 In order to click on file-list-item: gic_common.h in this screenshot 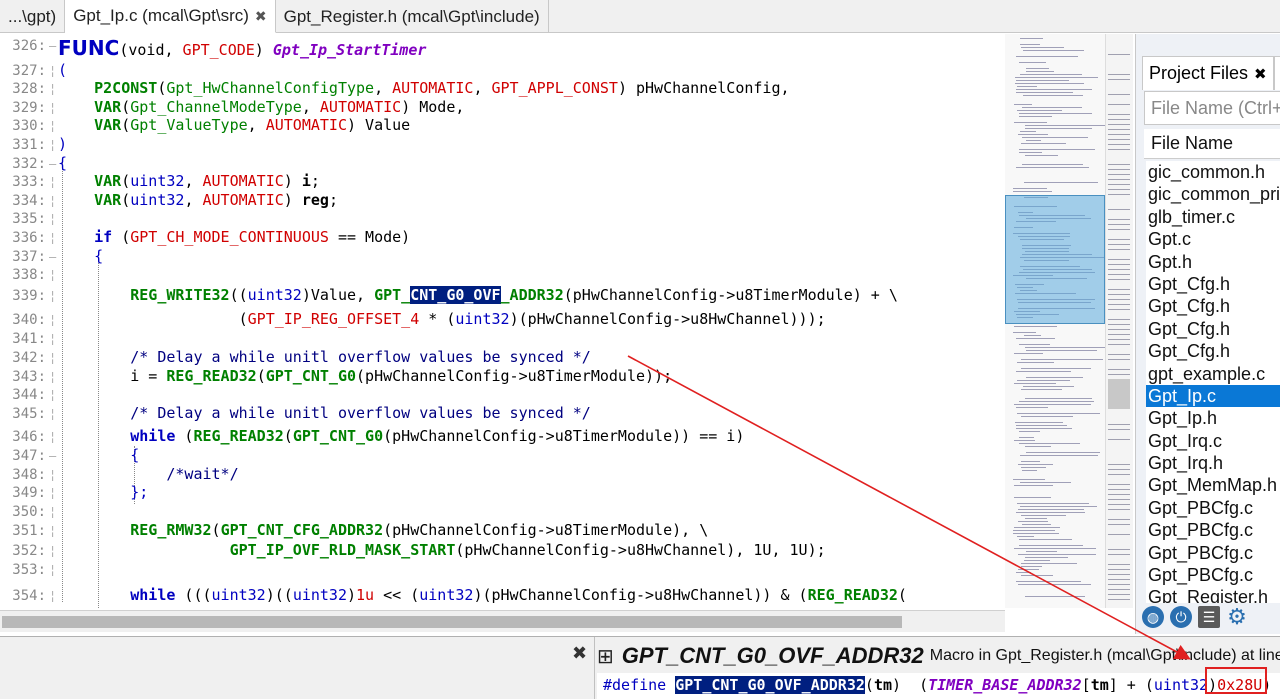, I will do `click(1213, 172)`.